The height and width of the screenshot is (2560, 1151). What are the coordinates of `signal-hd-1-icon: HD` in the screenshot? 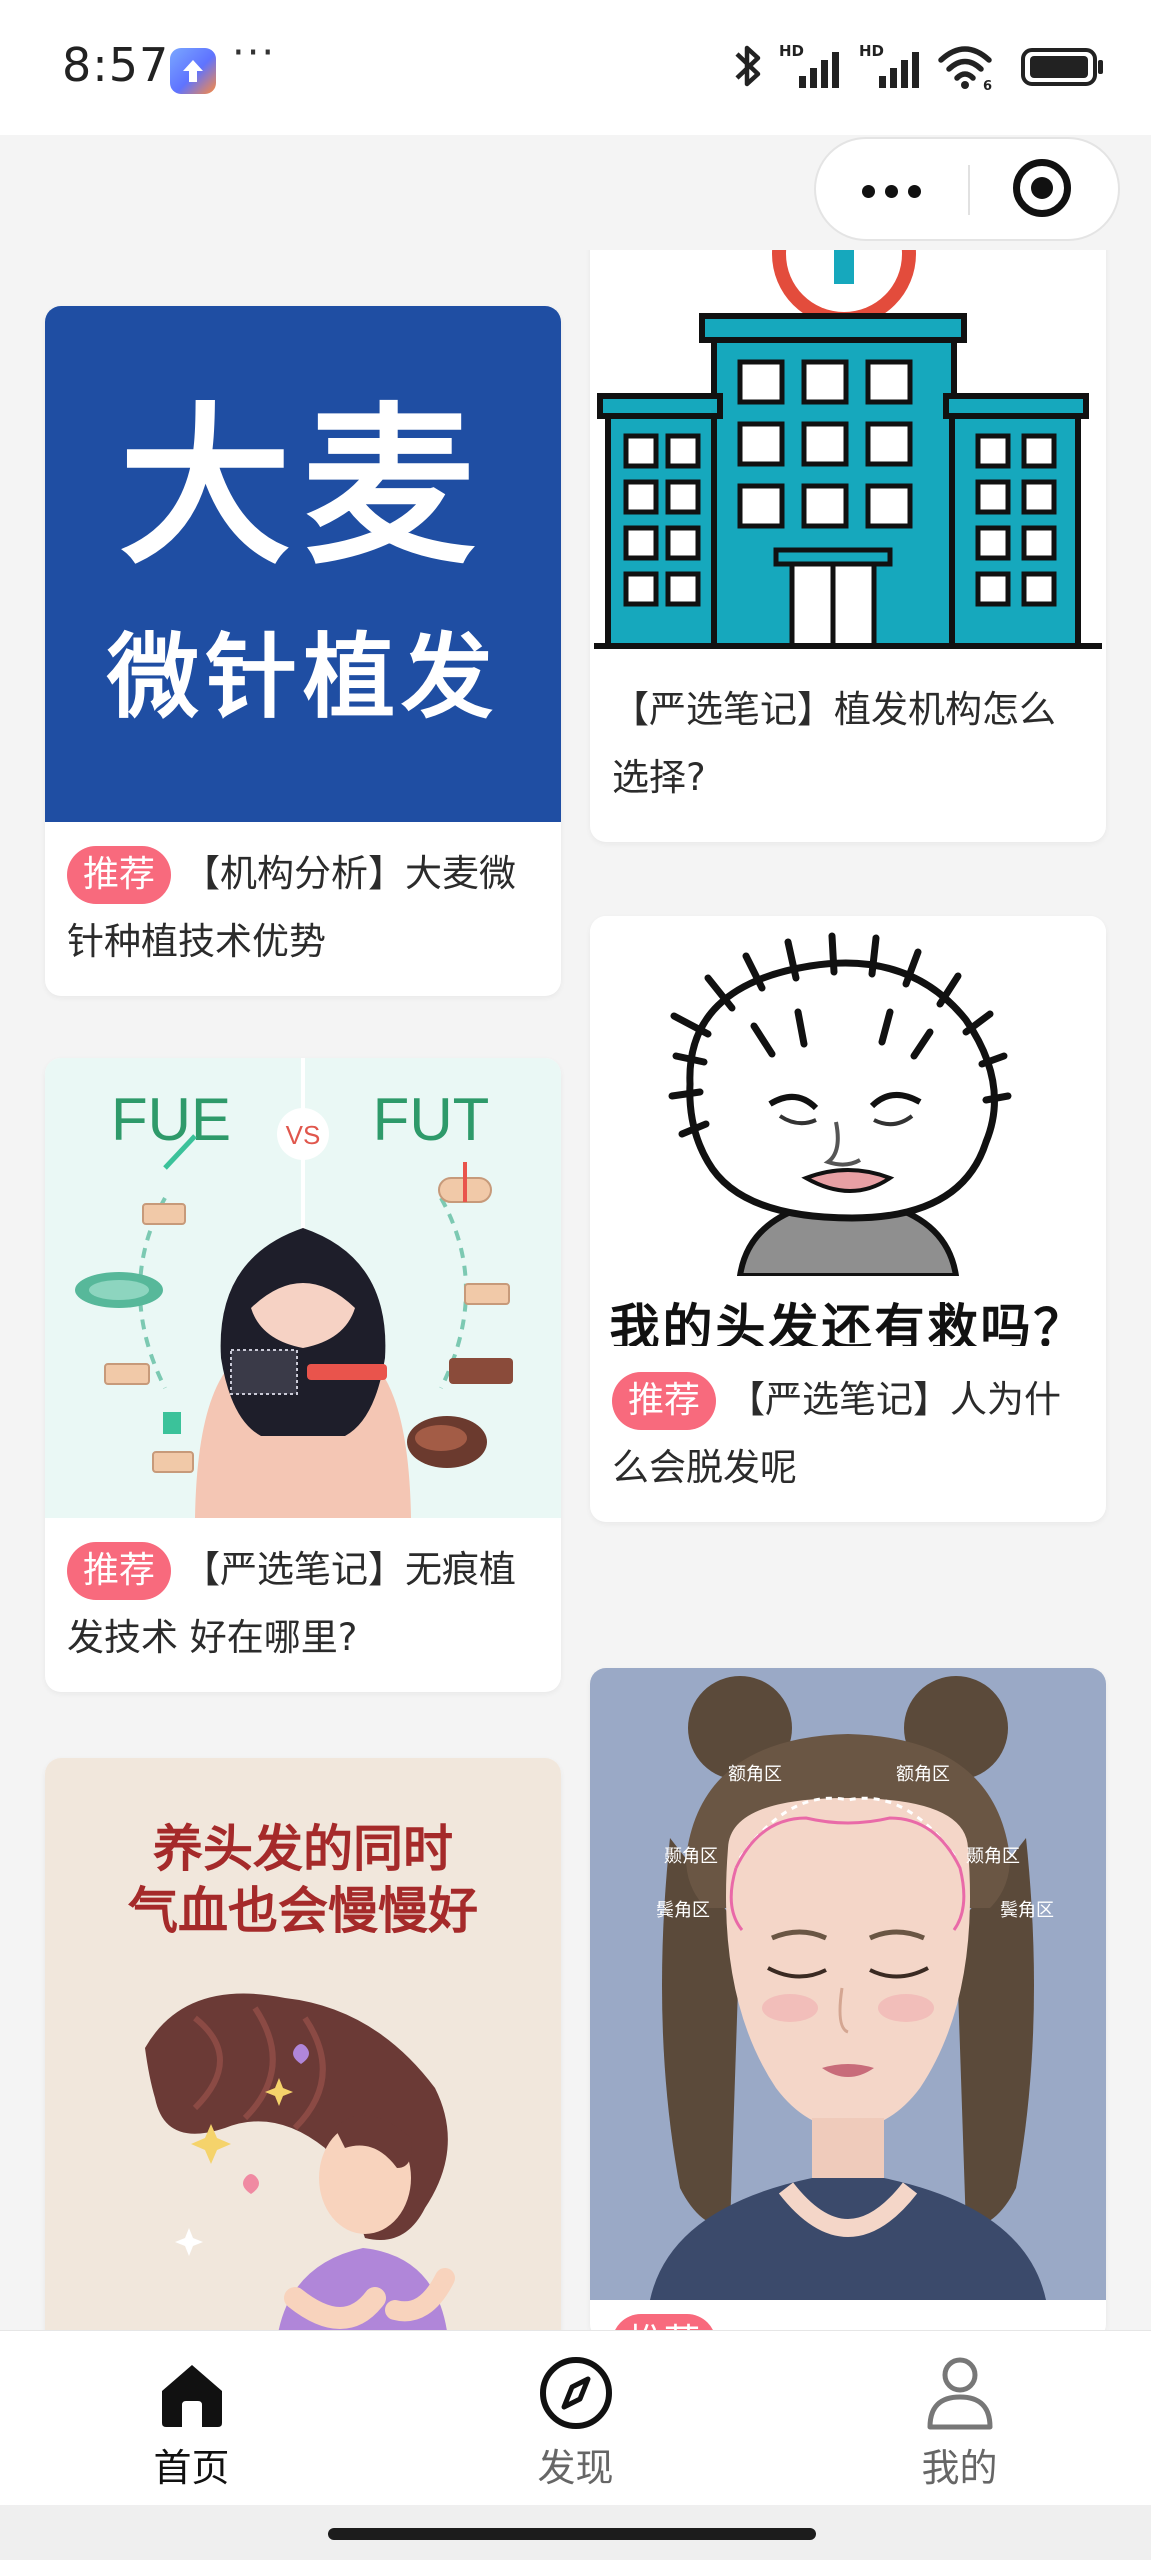 It's located at (809, 65).